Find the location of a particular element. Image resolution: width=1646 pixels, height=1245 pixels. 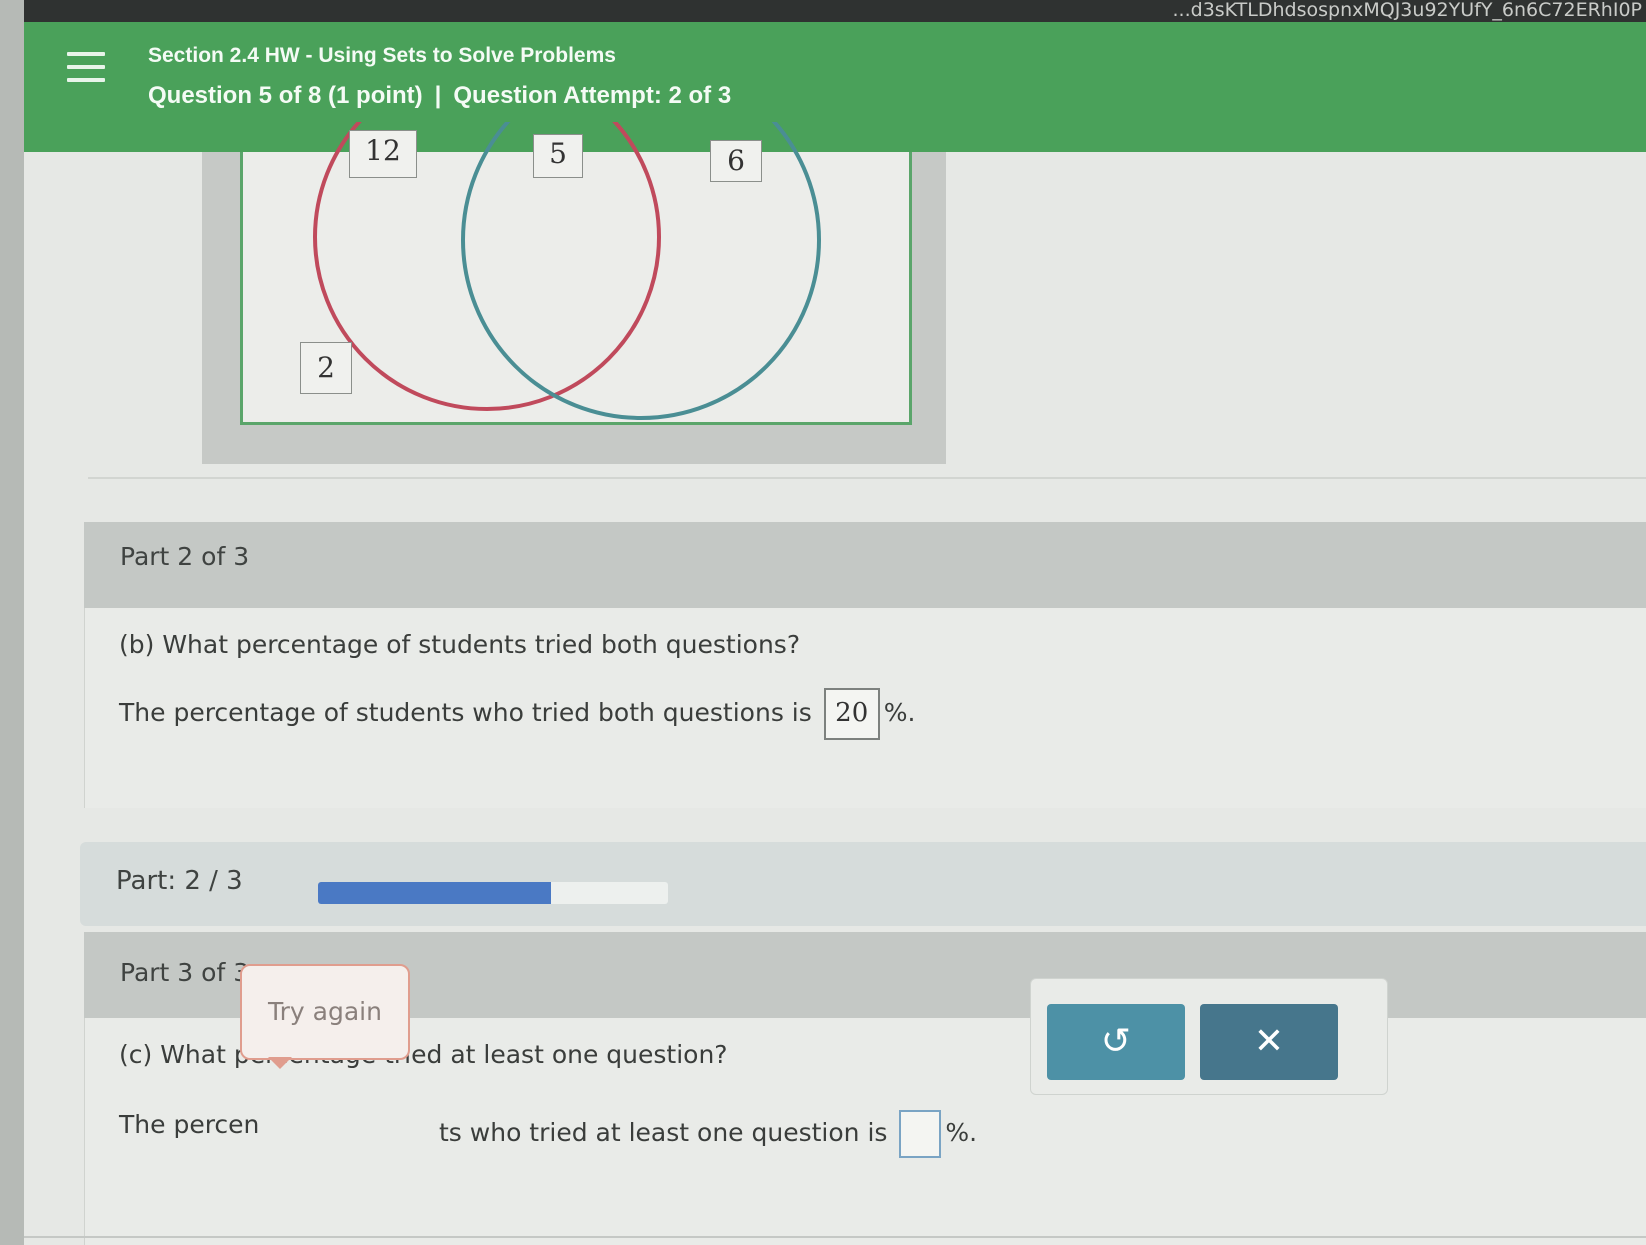

part3-header-label: Part 3 of 3 is located at coordinates (185, 972).